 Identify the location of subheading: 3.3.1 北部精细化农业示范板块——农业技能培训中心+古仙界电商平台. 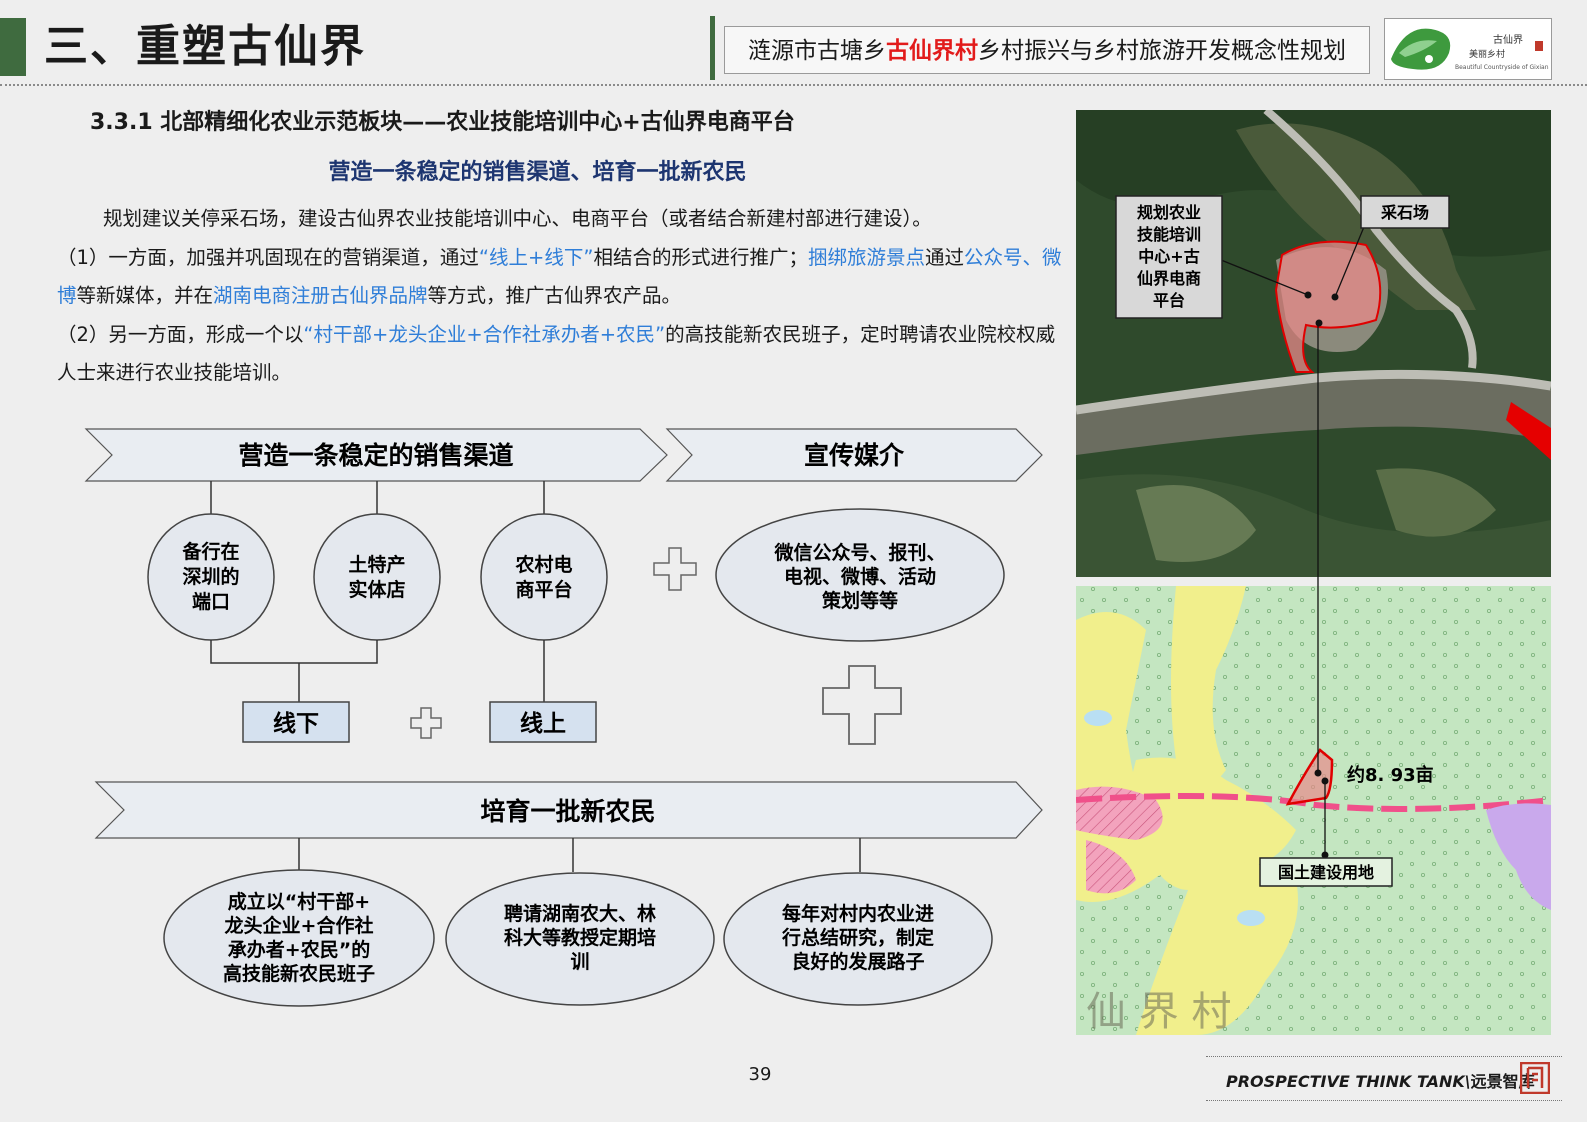
(442, 122).